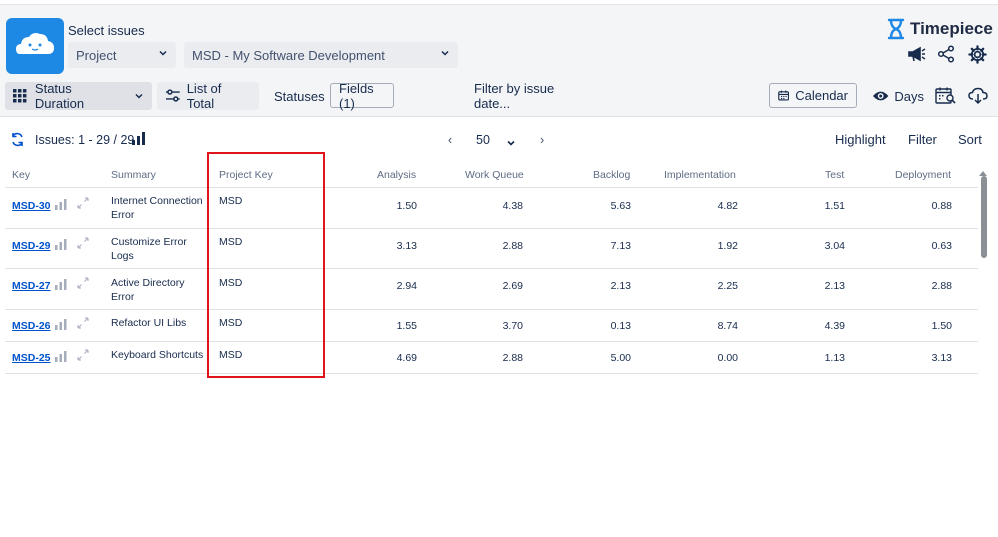  I want to click on calendar-icon, so click(784, 95).